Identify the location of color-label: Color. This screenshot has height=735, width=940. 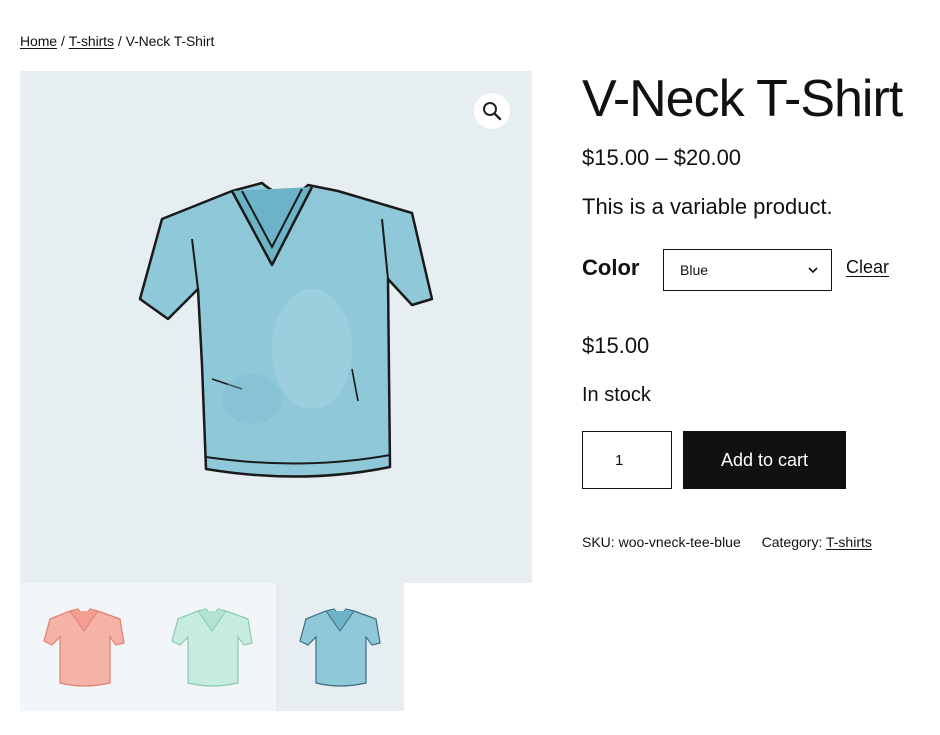
(611, 267).